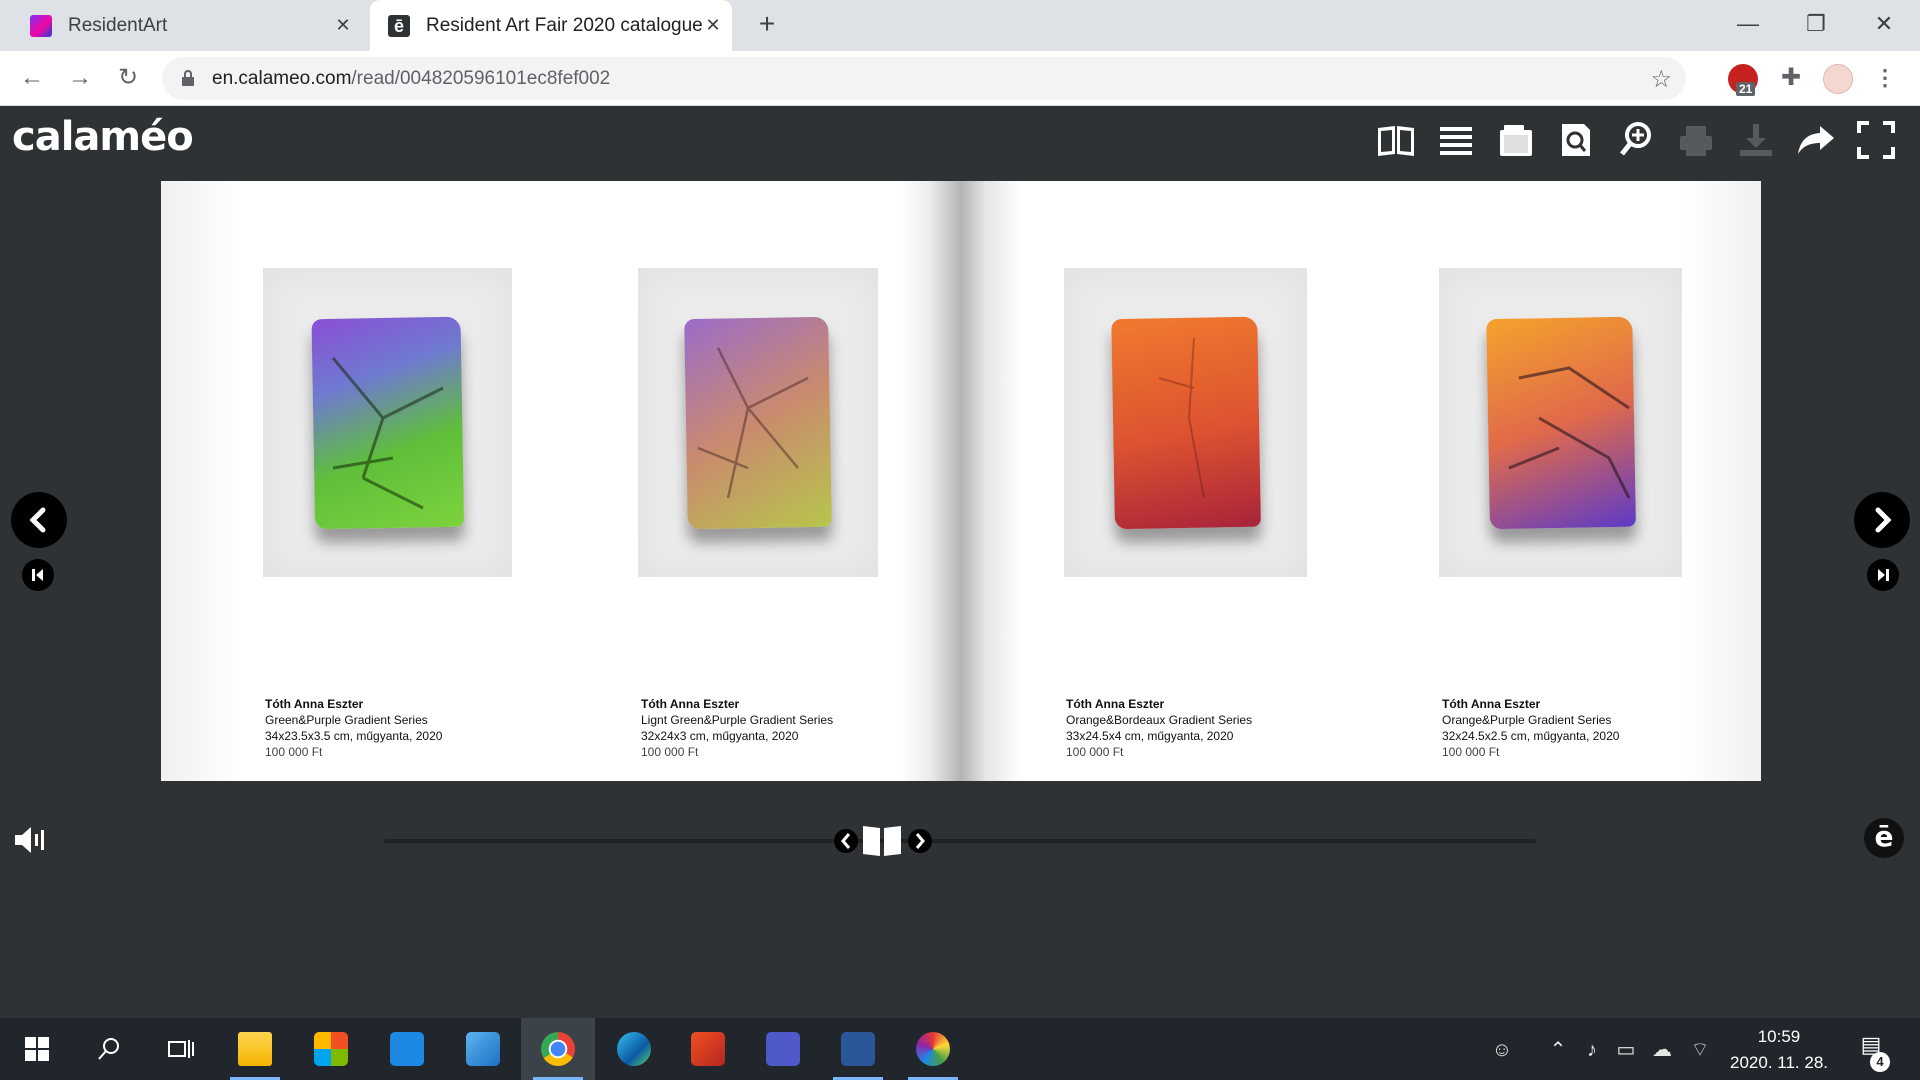  I want to click on file-explorer-taskbar-button, so click(255, 1049).